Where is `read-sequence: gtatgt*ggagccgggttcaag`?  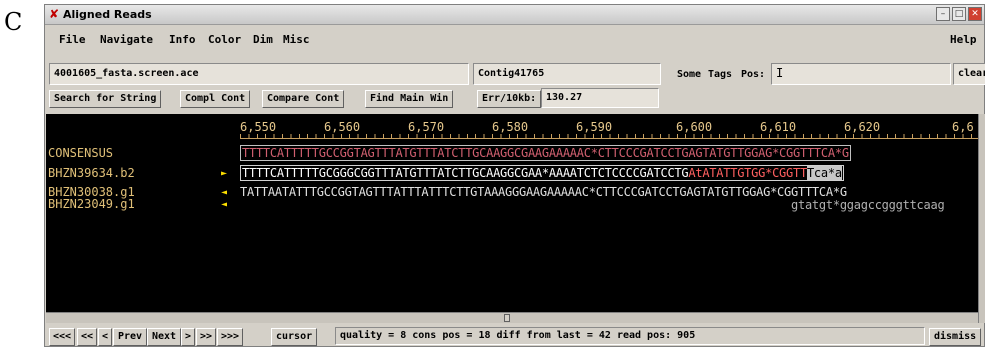 read-sequence: gtatgt*ggagccgggttcaag is located at coordinates (868, 205).